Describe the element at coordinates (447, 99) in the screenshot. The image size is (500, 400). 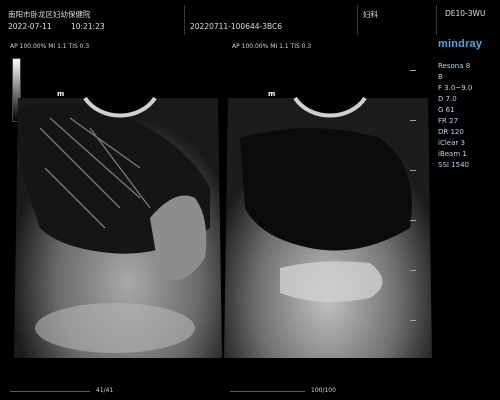
I see `param-depth: D 7.0` at that location.